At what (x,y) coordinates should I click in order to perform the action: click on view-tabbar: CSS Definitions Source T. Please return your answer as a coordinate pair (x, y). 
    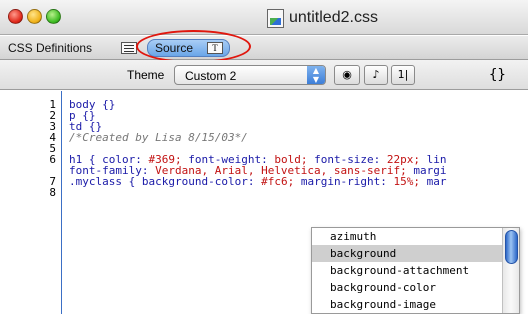
    Looking at the image, I should click on (264, 48).